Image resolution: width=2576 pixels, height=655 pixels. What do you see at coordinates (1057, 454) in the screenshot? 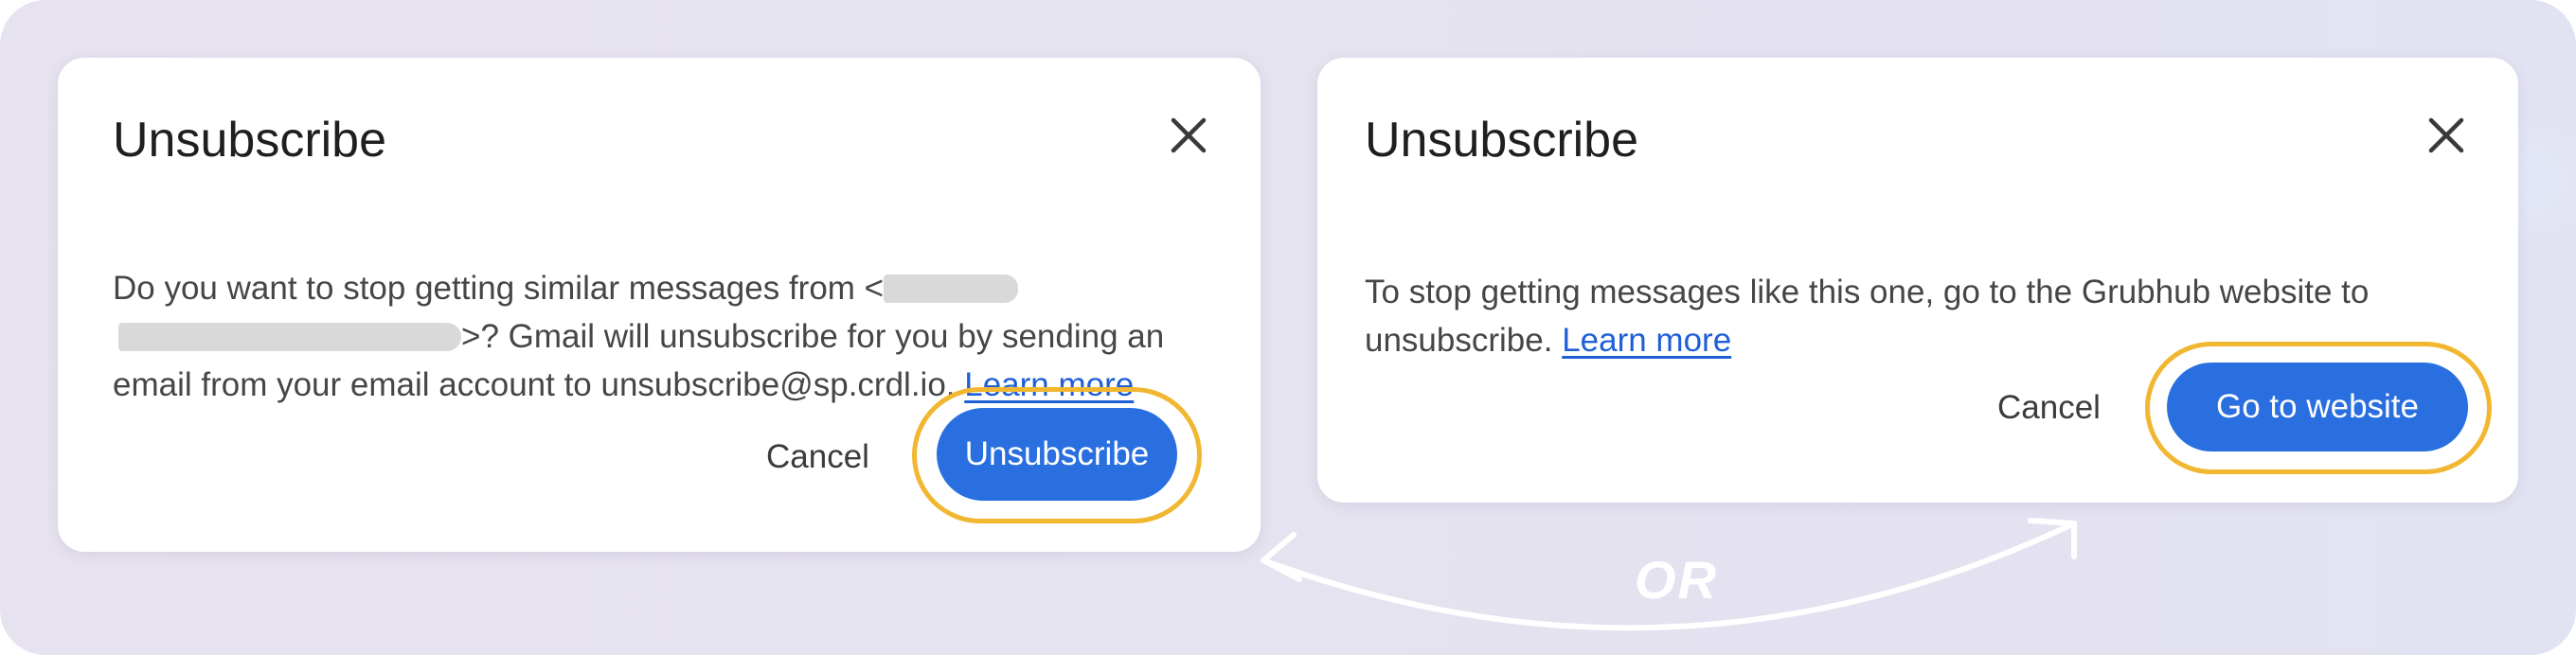
I see `unsubscribe-button: Unsubscribe` at bounding box center [1057, 454].